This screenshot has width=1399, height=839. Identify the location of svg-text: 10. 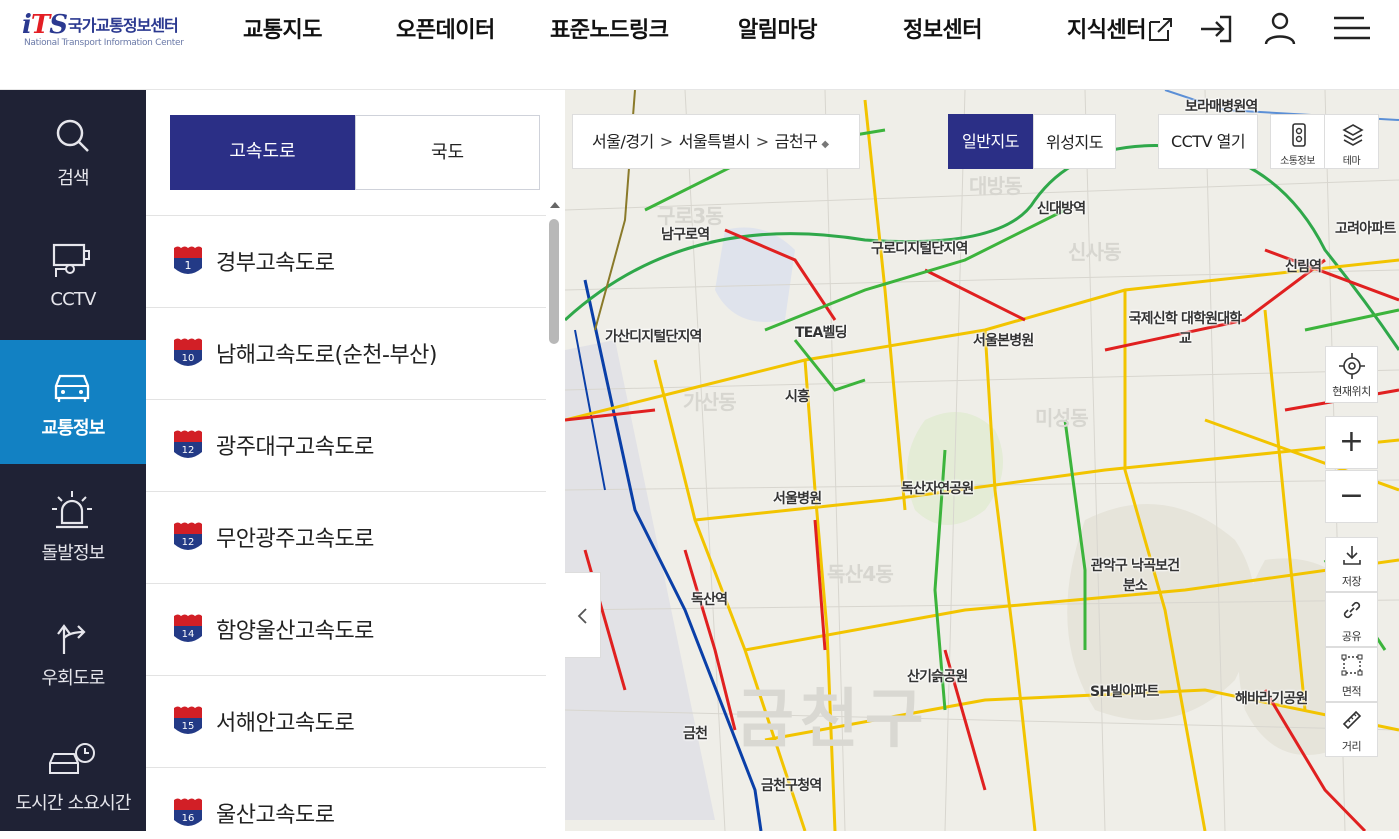
(188, 358).